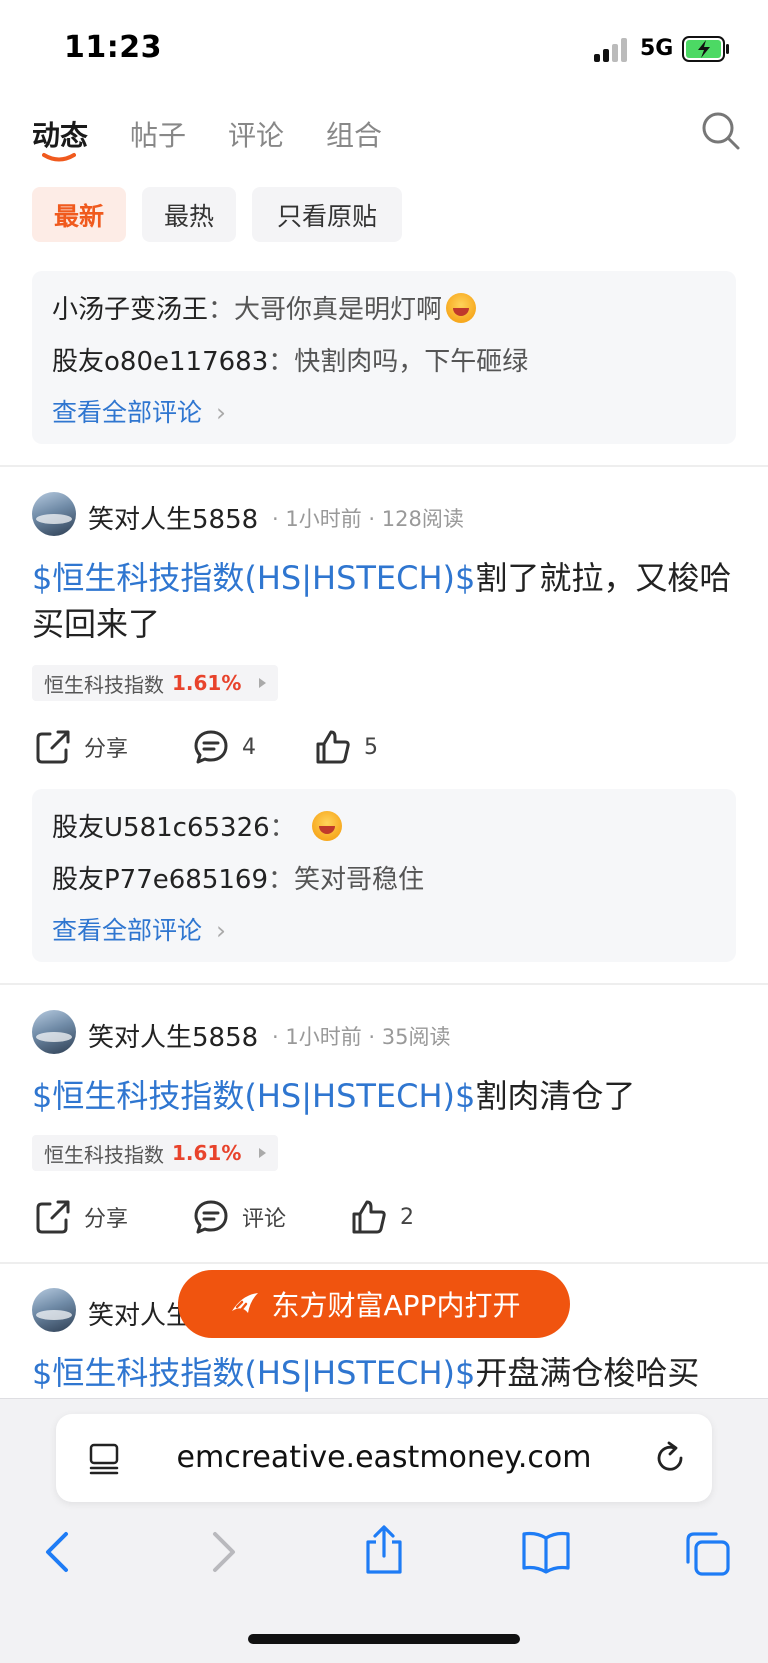 The height and width of the screenshot is (1663, 768). What do you see at coordinates (60, 134) in the screenshot?
I see `tab-dynamic: 动态` at bounding box center [60, 134].